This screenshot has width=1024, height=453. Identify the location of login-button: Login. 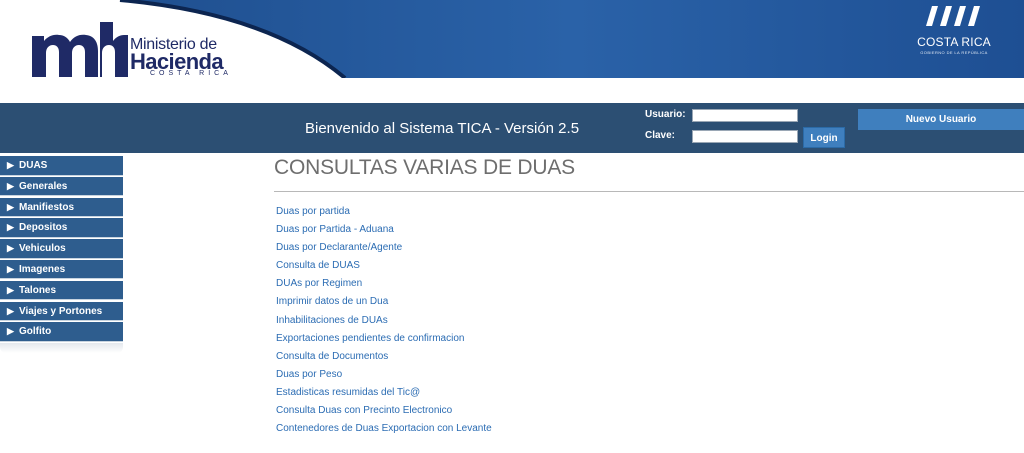
(824, 137).